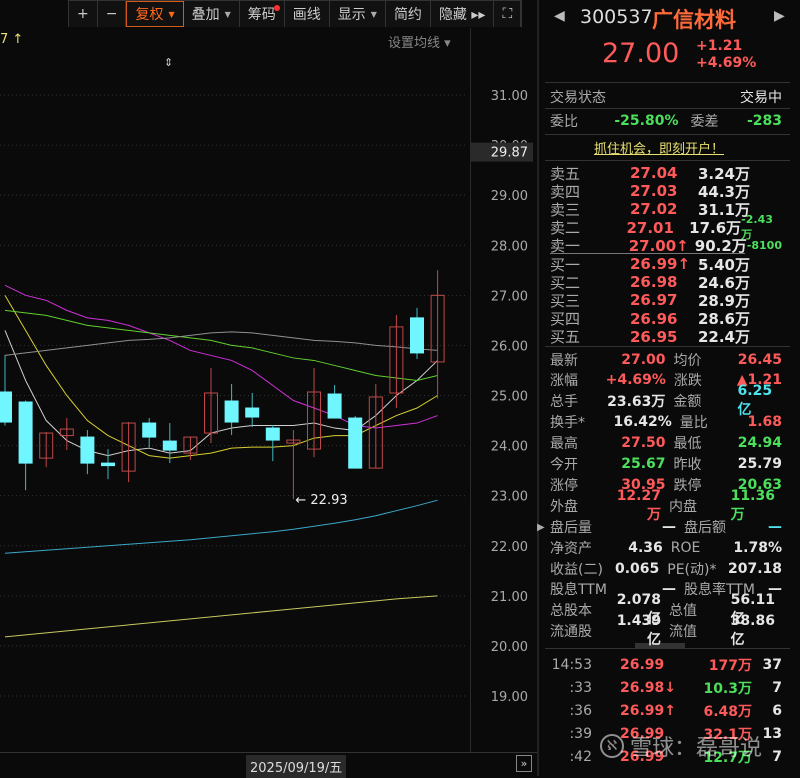 This screenshot has height=778, width=800. I want to click on fuquan-dropdown: 复权 ▼, so click(155, 14).